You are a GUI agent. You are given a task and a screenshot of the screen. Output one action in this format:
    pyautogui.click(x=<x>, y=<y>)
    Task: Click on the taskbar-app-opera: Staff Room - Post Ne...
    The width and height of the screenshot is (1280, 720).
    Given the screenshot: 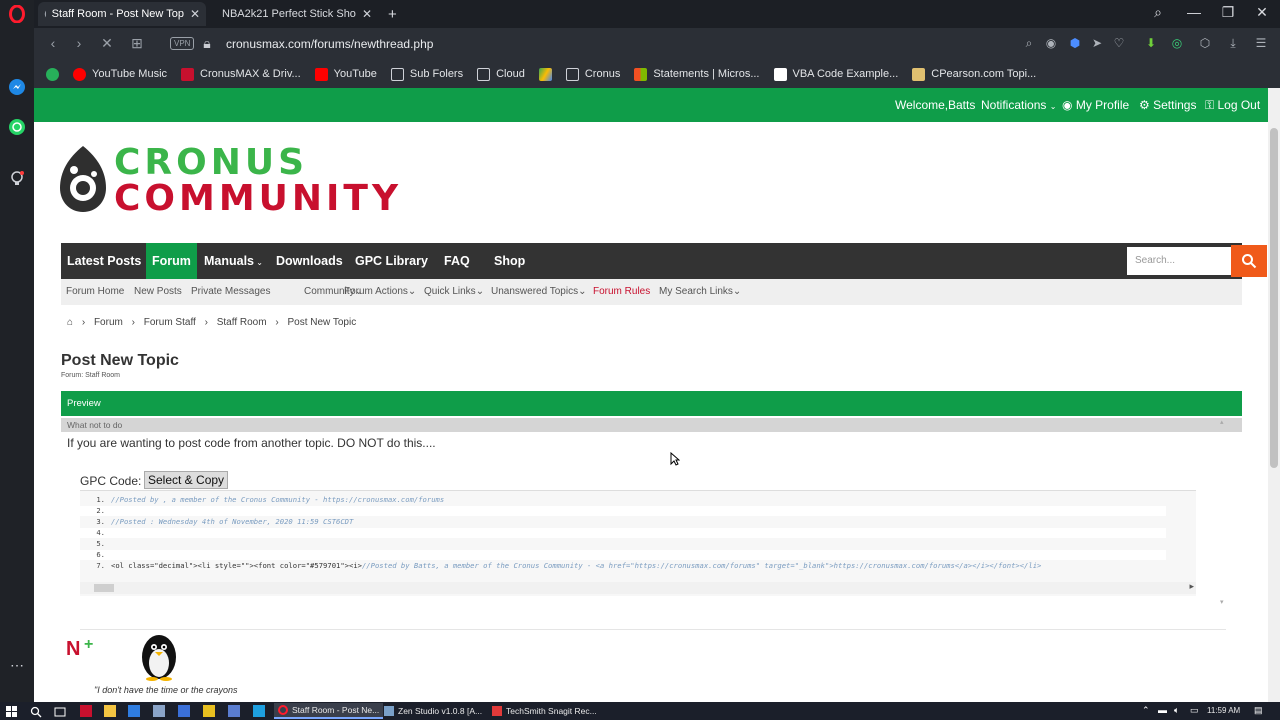 What is the action you would take?
    pyautogui.click(x=329, y=711)
    